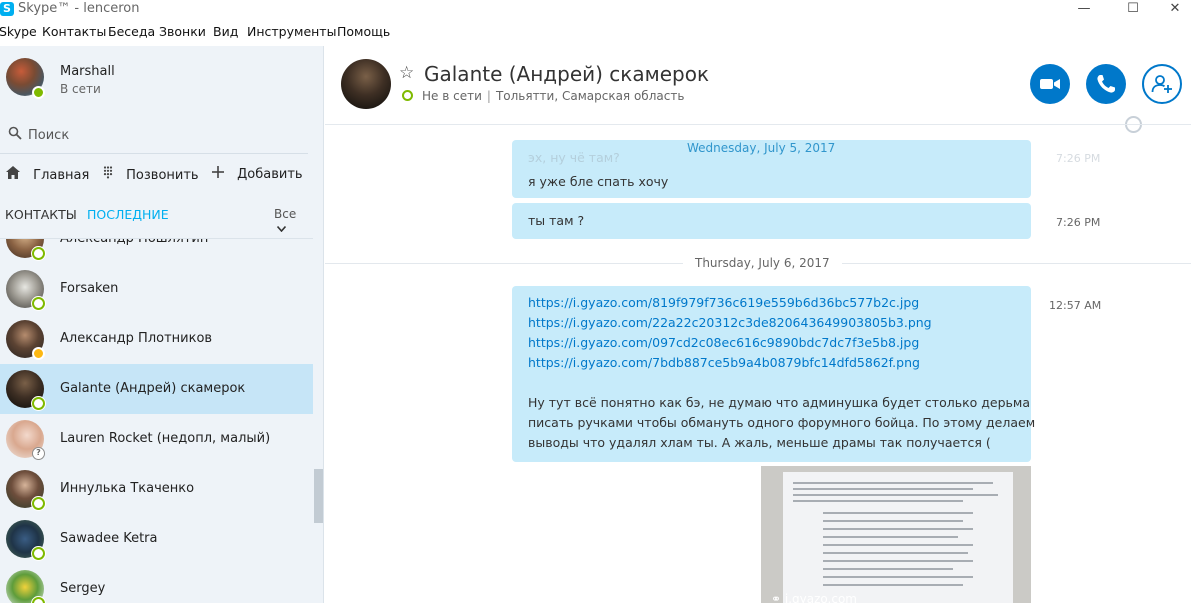 The height and width of the screenshot is (603, 1191). What do you see at coordinates (318, 496) in the screenshot?
I see `contact-list-scrollbar` at bounding box center [318, 496].